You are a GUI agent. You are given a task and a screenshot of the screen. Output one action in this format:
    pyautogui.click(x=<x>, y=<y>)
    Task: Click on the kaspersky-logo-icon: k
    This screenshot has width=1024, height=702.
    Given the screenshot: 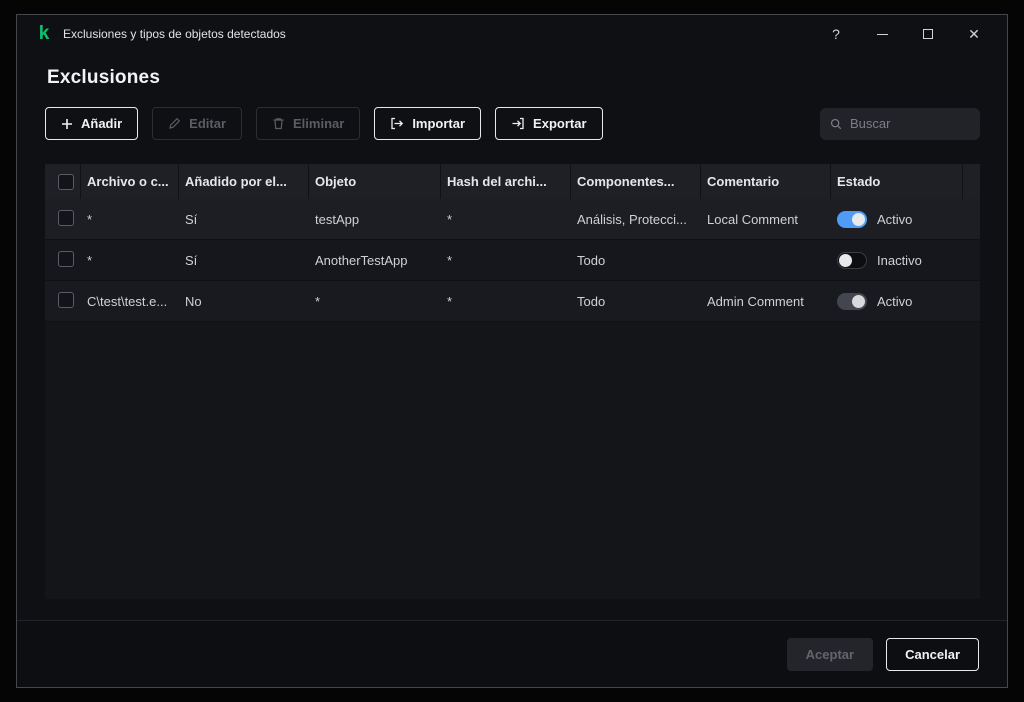 What is the action you would take?
    pyautogui.click(x=44, y=33)
    